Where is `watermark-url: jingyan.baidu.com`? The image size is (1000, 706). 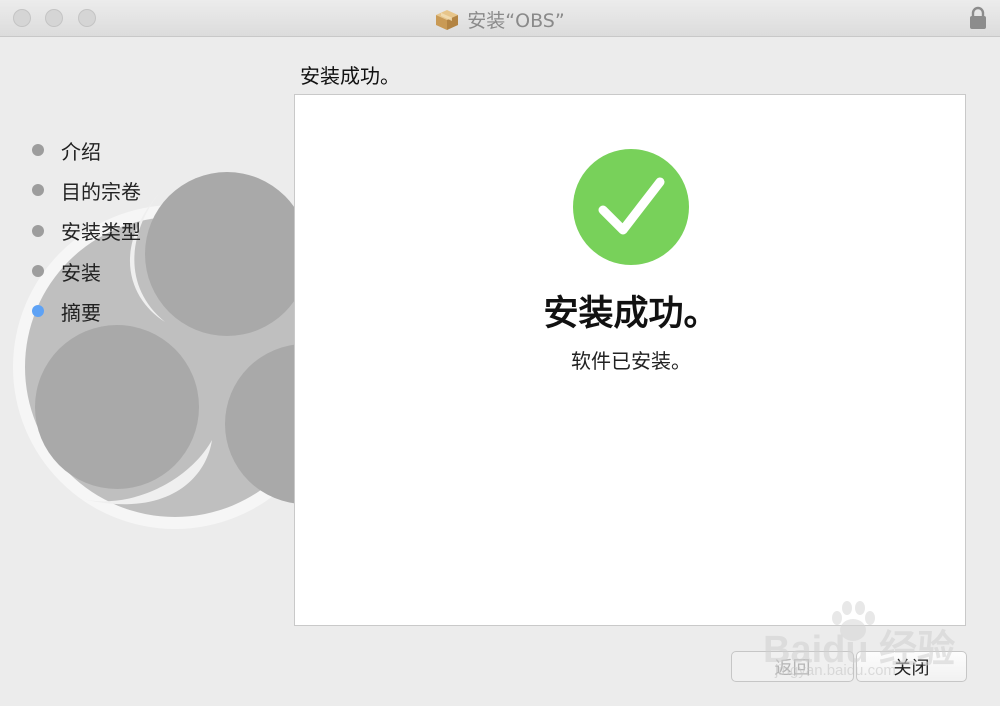
watermark-url: jingyan.baidu.com is located at coordinates (835, 670).